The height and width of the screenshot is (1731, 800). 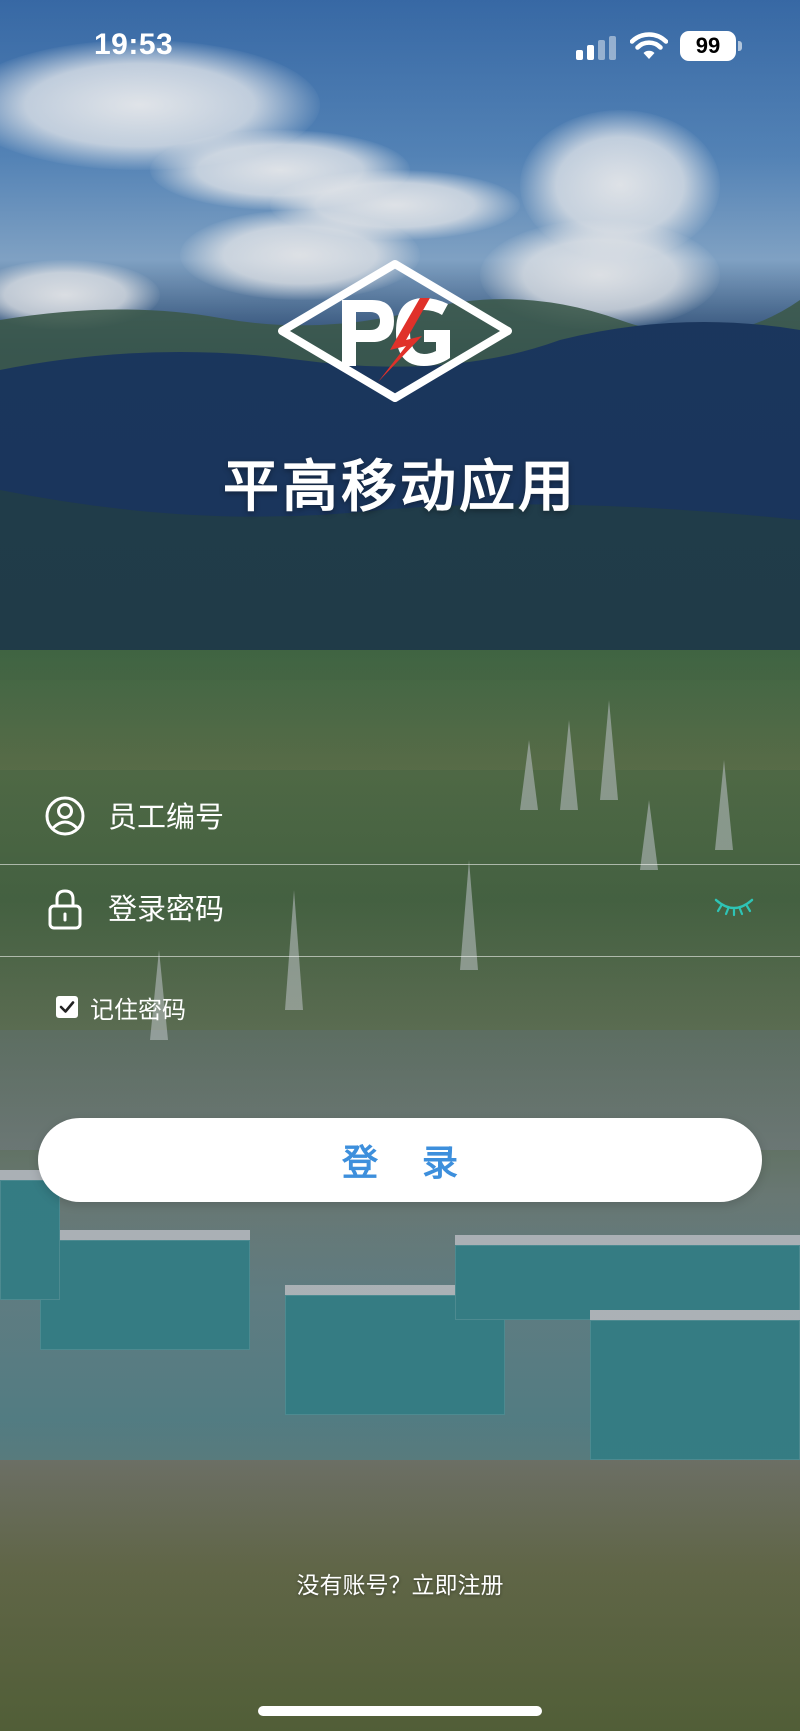 What do you see at coordinates (400, 1160) in the screenshot?
I see `login-button: 登录` at bounding box center [400, 1160].